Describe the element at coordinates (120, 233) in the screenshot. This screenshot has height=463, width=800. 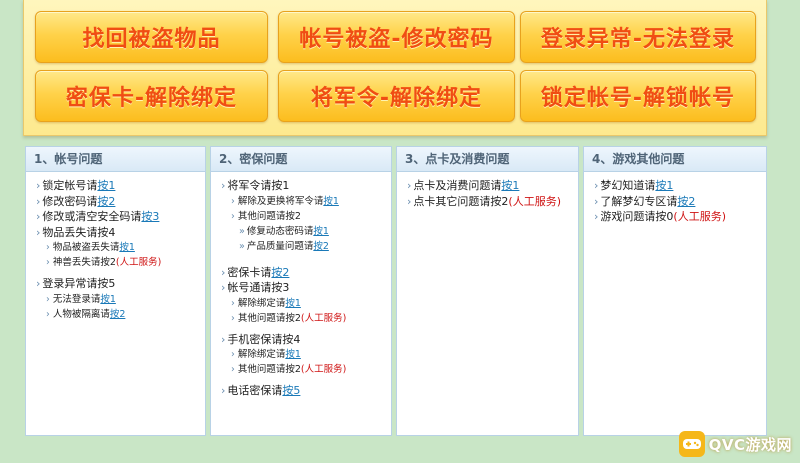
I see `list-item: 物品丢失请按4` at that location.